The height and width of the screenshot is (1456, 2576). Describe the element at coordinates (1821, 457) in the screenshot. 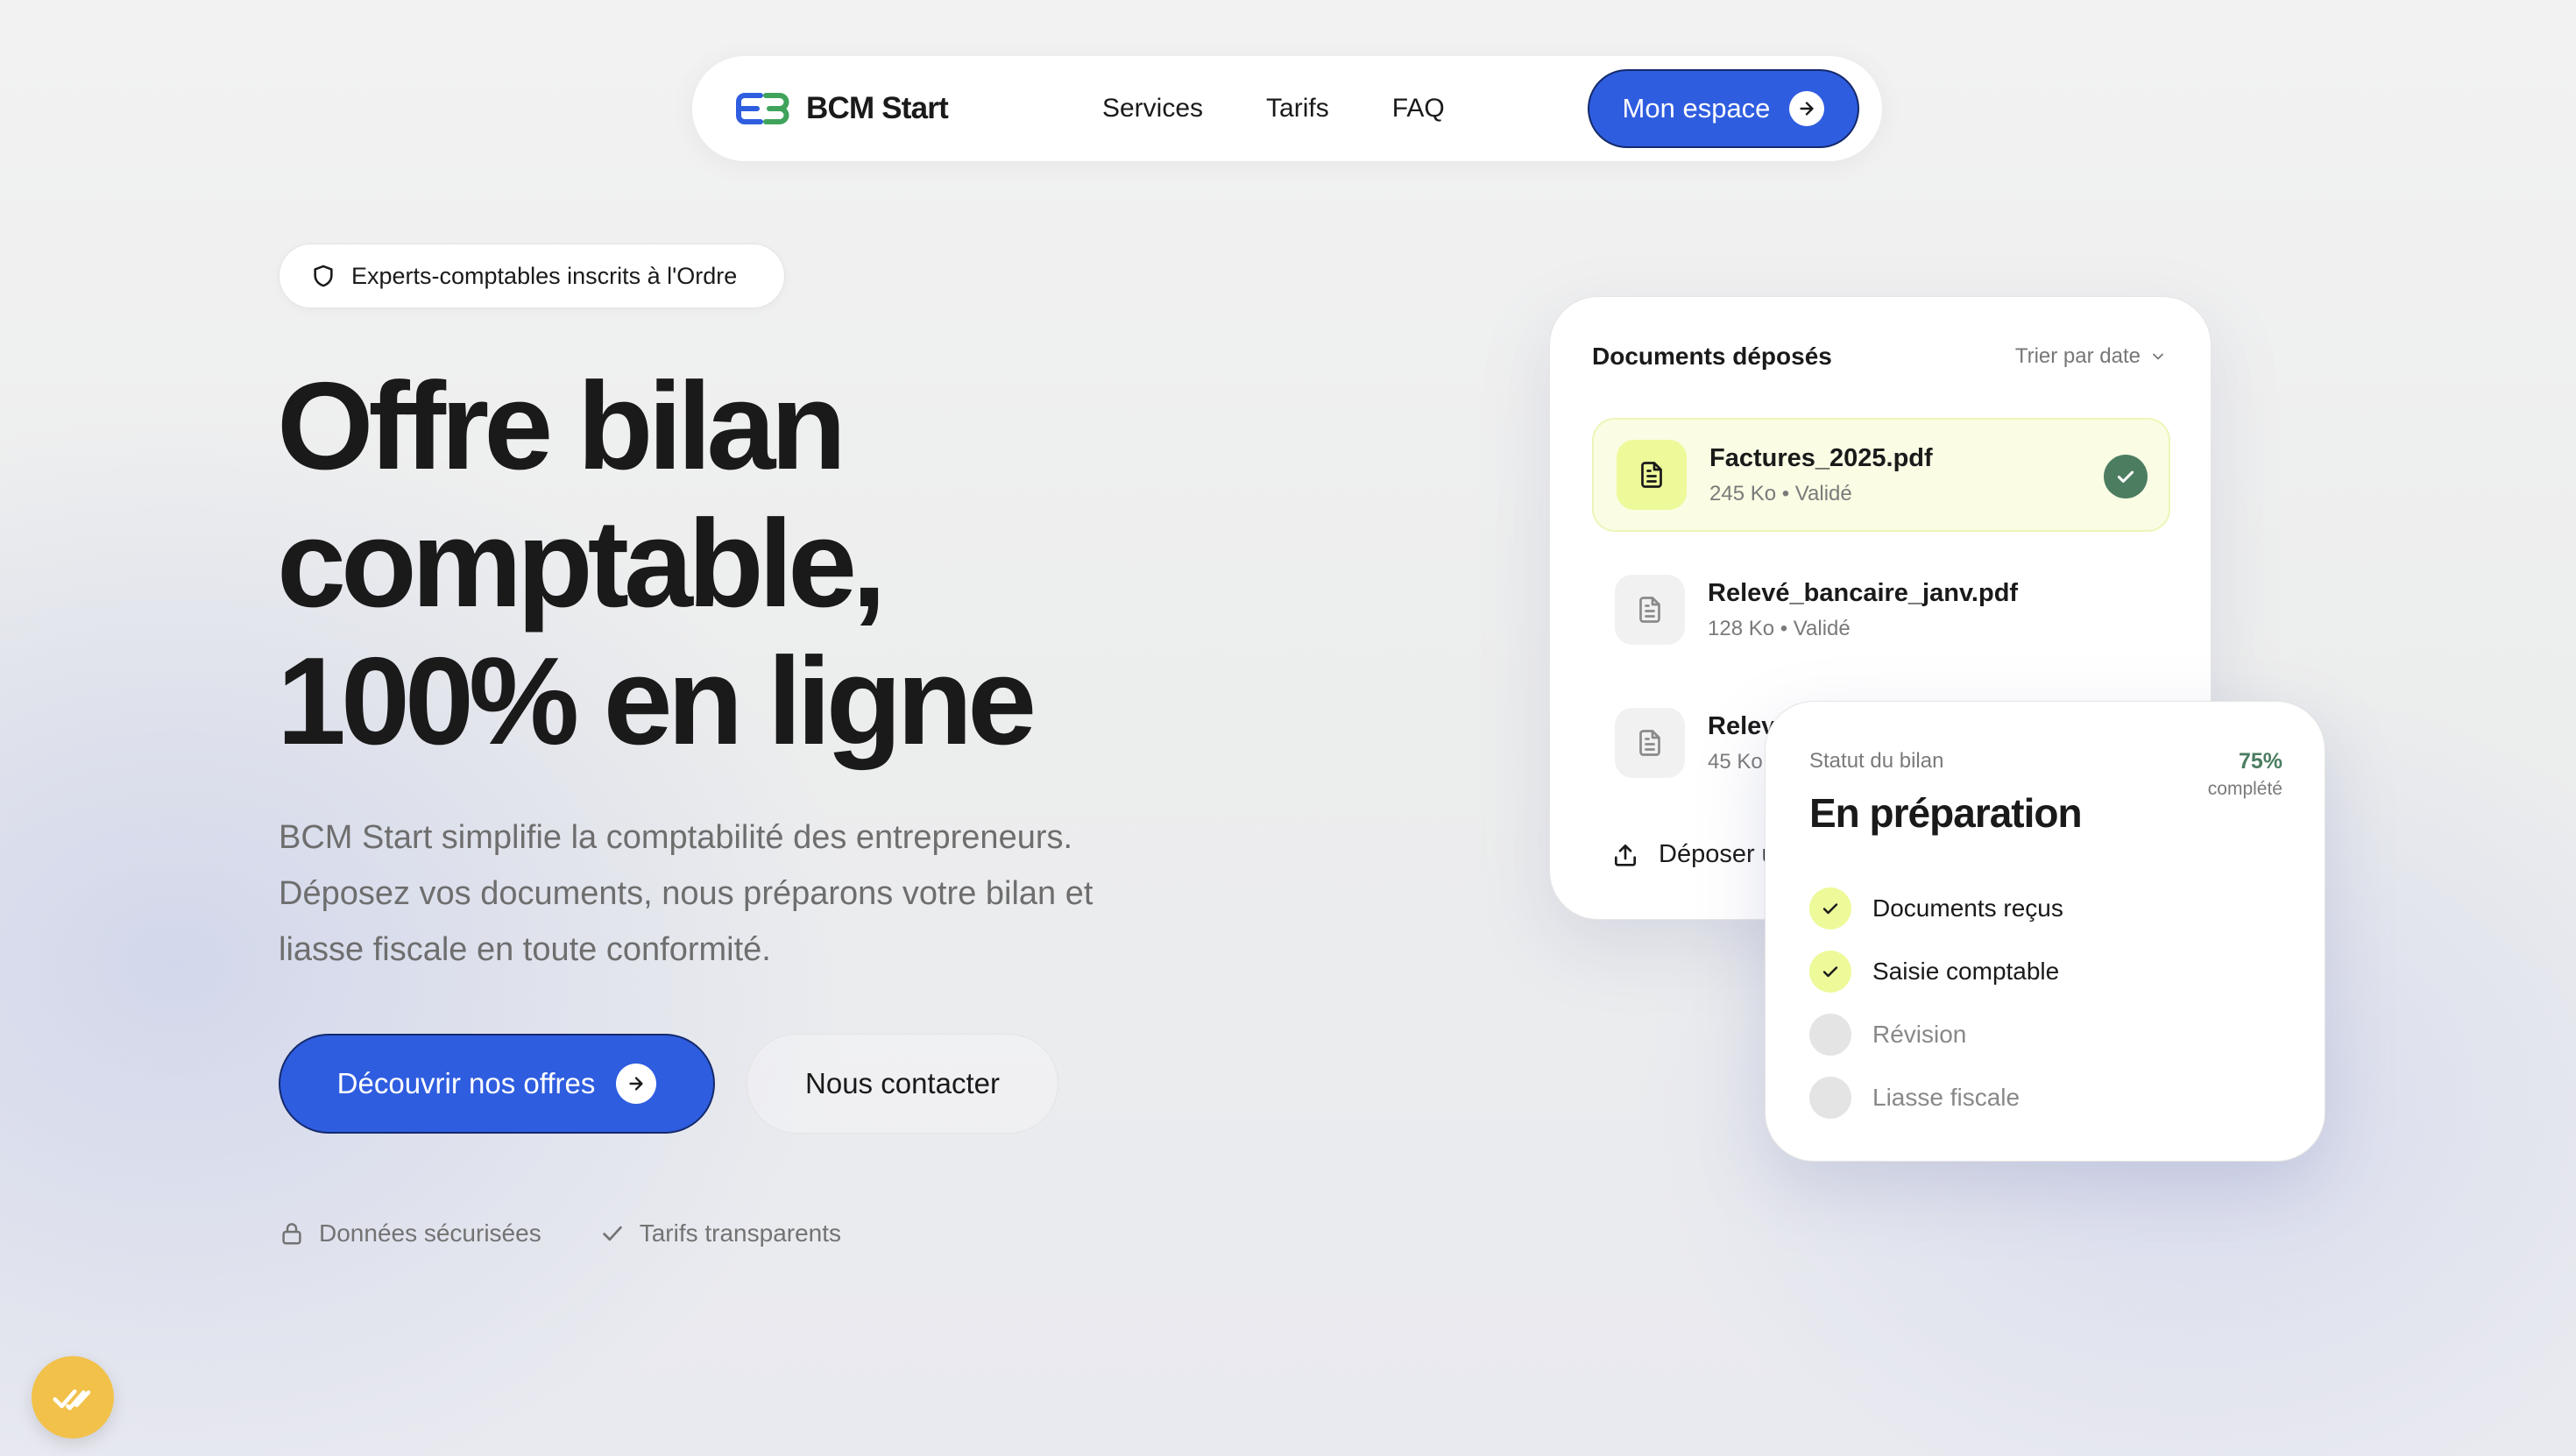

I see `document-name: Factures_2025.pdf` at that location.